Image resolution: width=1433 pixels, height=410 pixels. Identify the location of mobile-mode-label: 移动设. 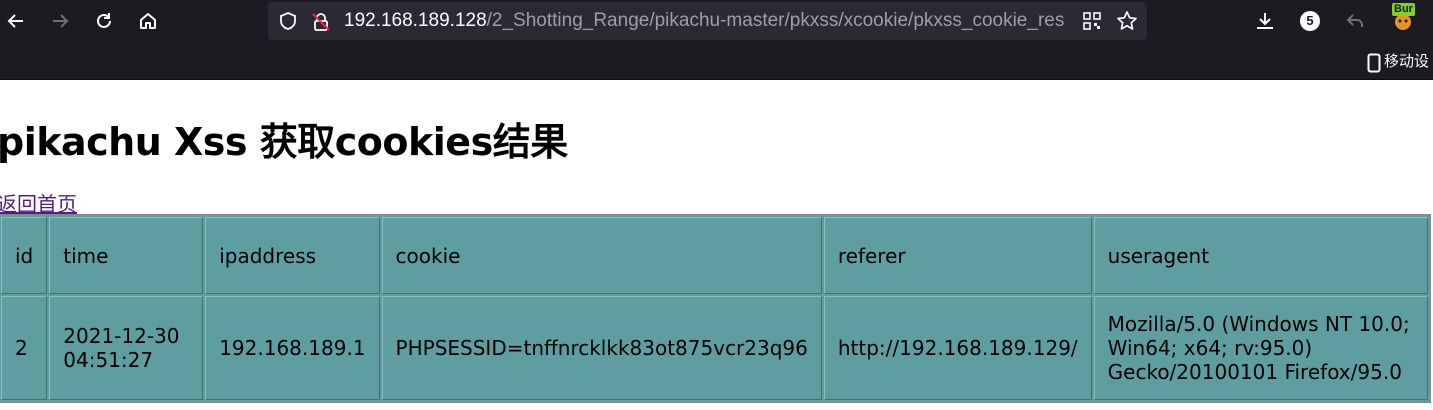
(1406, 61).